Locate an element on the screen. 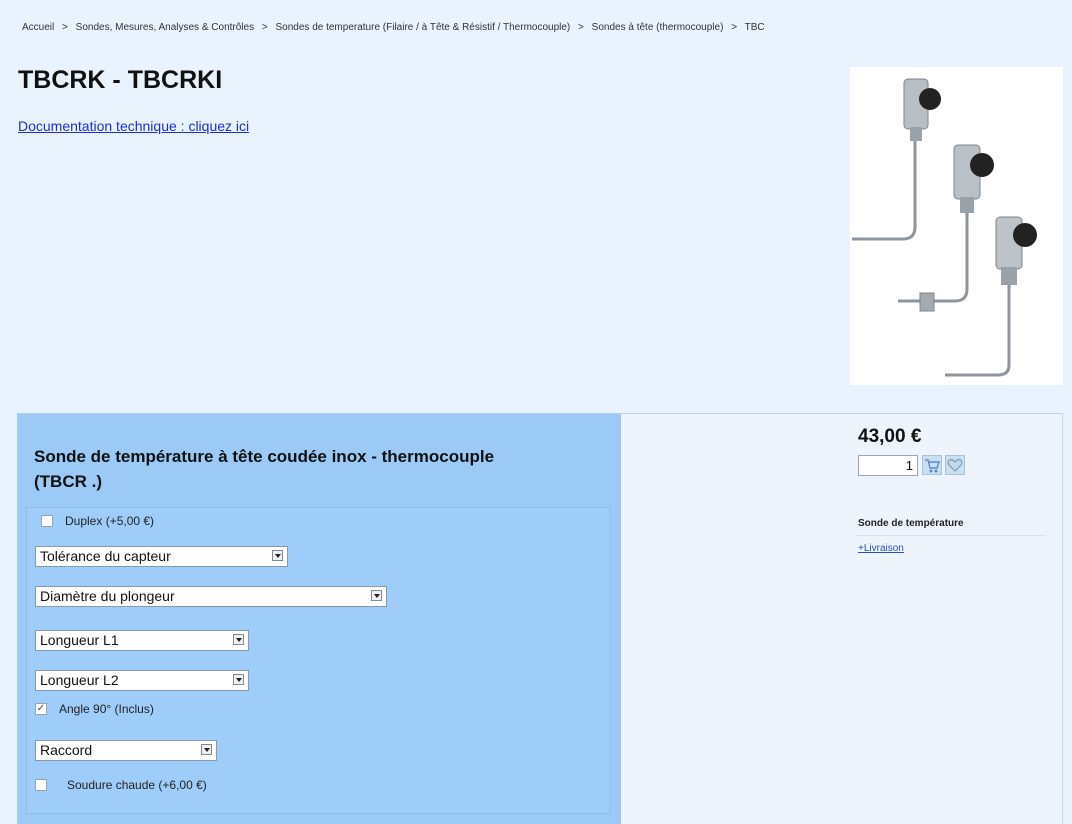 The image size is (1072, 824). side-category-title: Sonde de température is located at coordinates (911, 523).